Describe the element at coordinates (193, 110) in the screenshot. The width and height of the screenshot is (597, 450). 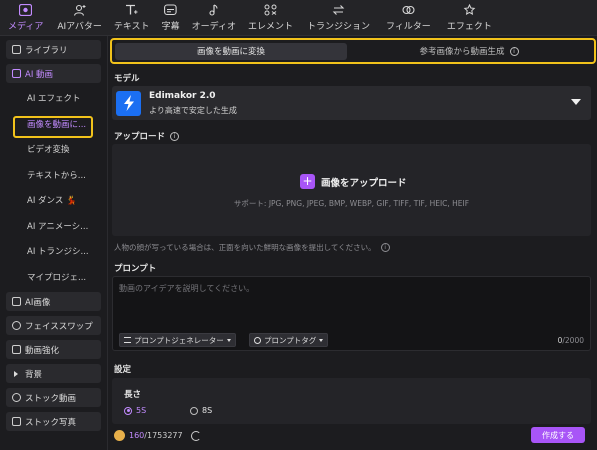
I see `model-description: より高速で安定した生成` at that location.